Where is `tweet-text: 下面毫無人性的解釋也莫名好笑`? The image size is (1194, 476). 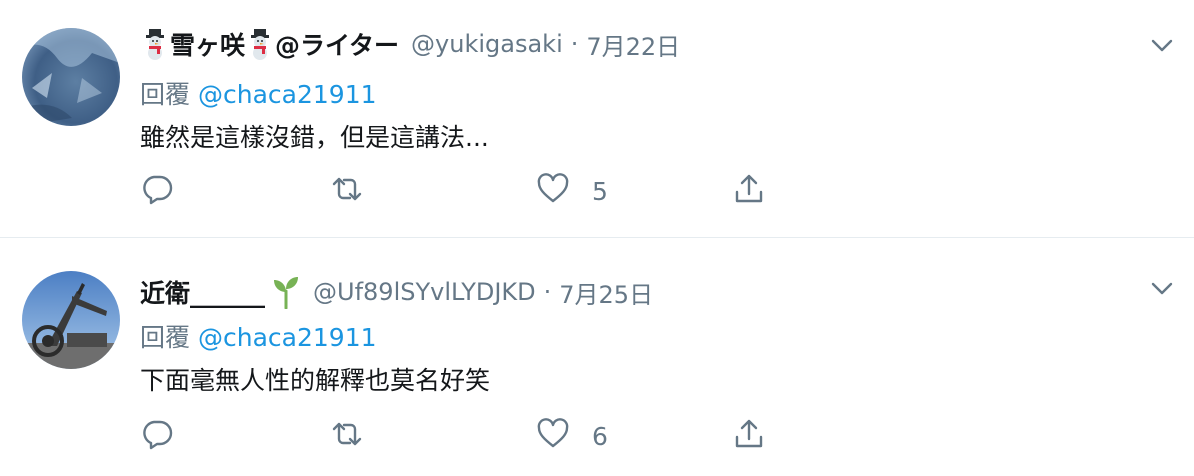 tweet-text: 下面毫無人性的解釋也莫名好笑 is located at coordinates (315, 380).